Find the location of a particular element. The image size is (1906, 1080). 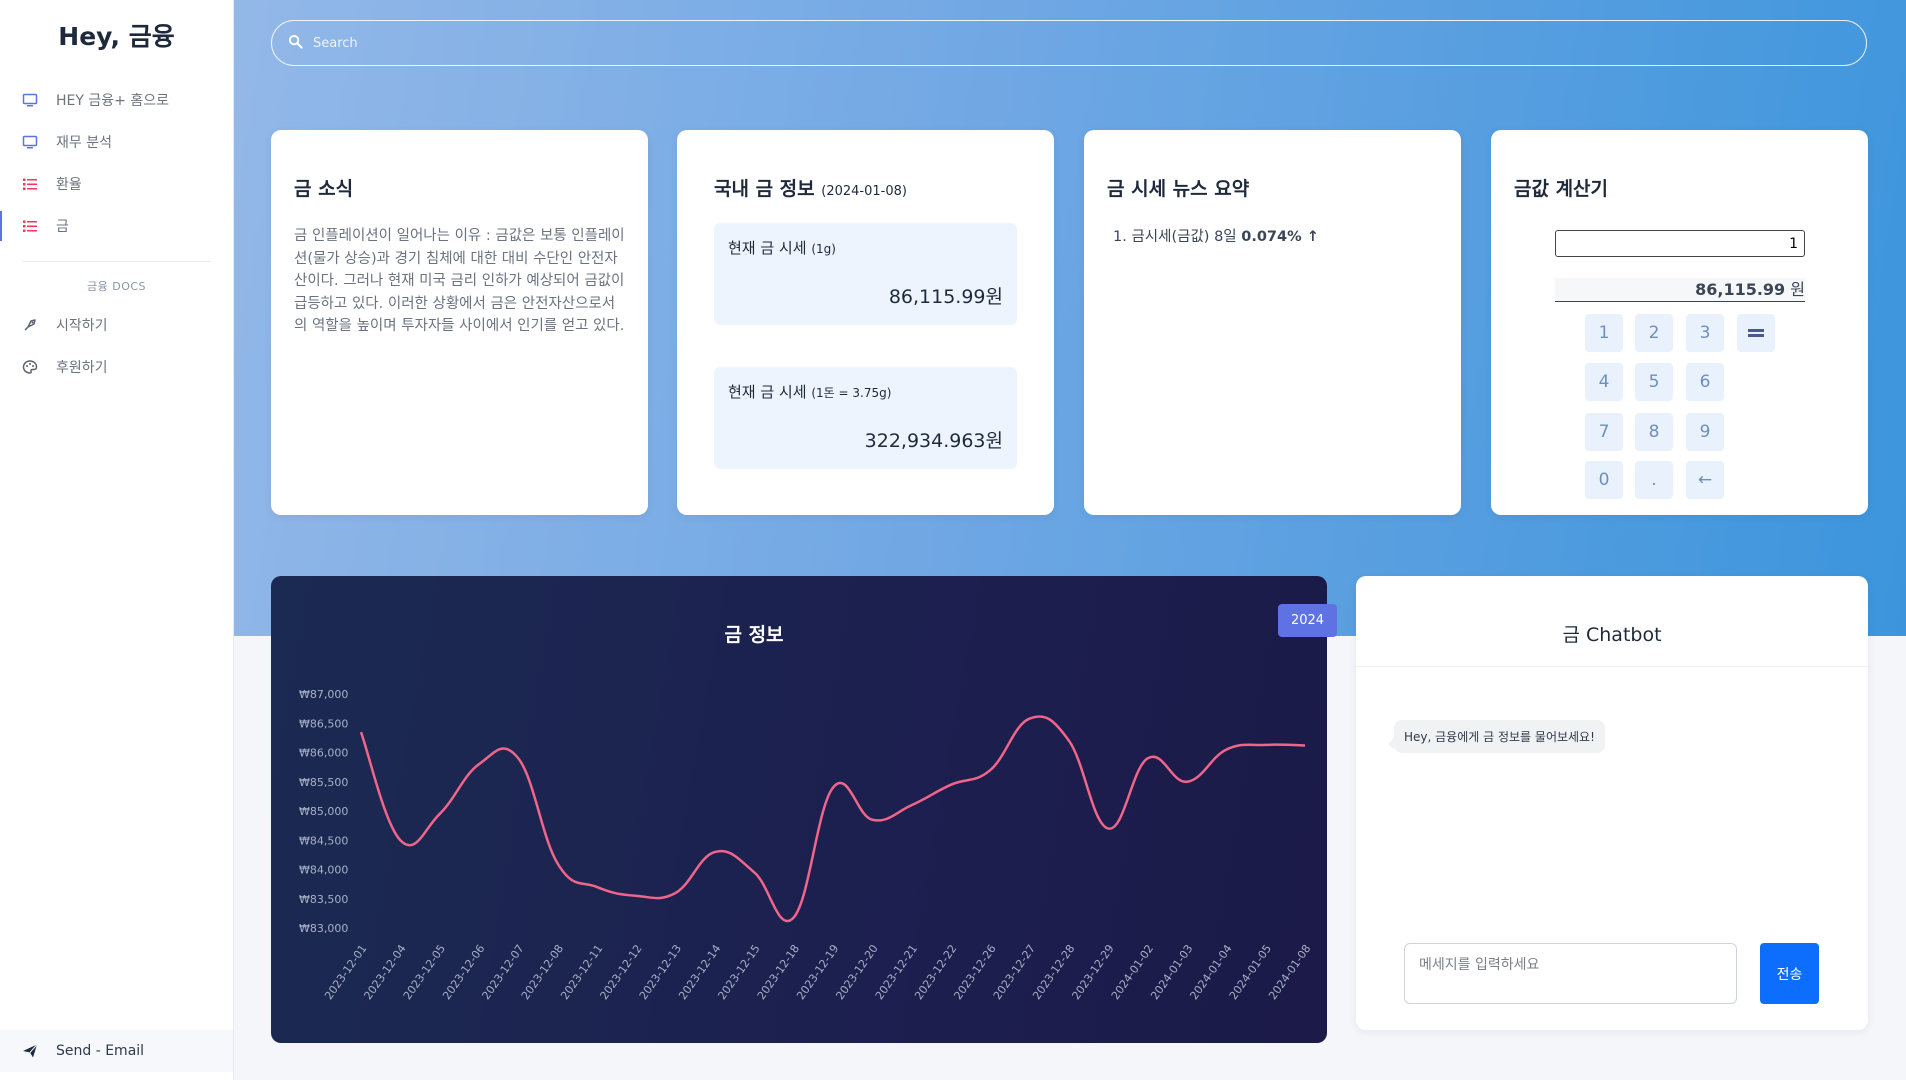

send-button: 전송 is located at coordinates (1789, 973).